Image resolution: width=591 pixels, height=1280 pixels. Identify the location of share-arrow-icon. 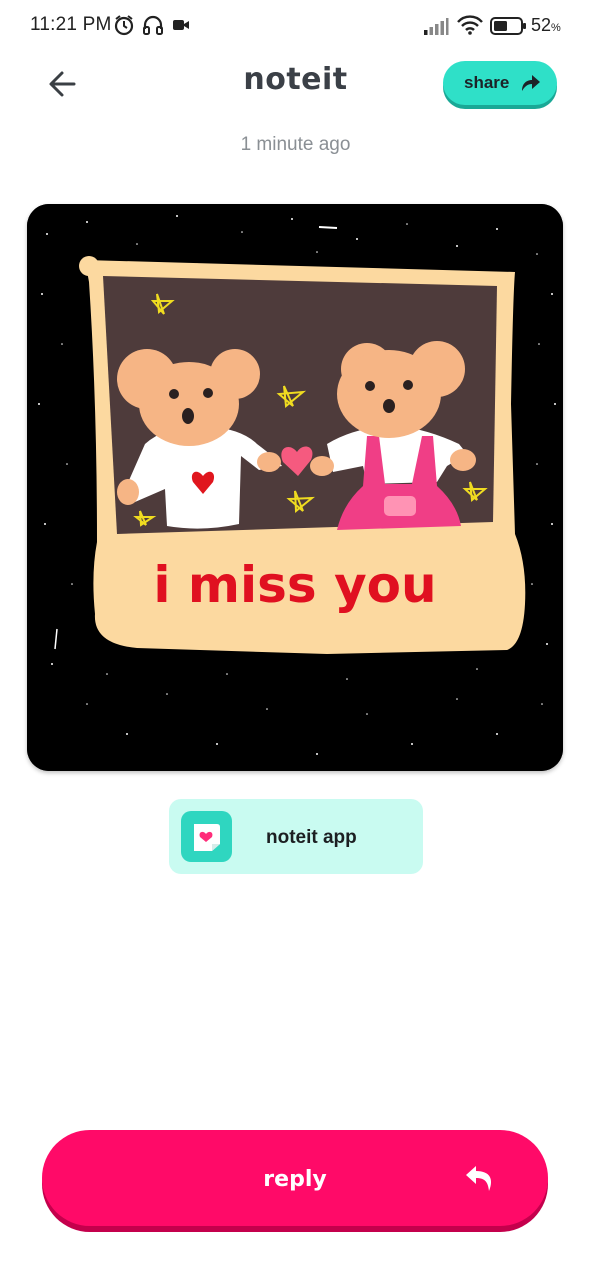
(531, 83).